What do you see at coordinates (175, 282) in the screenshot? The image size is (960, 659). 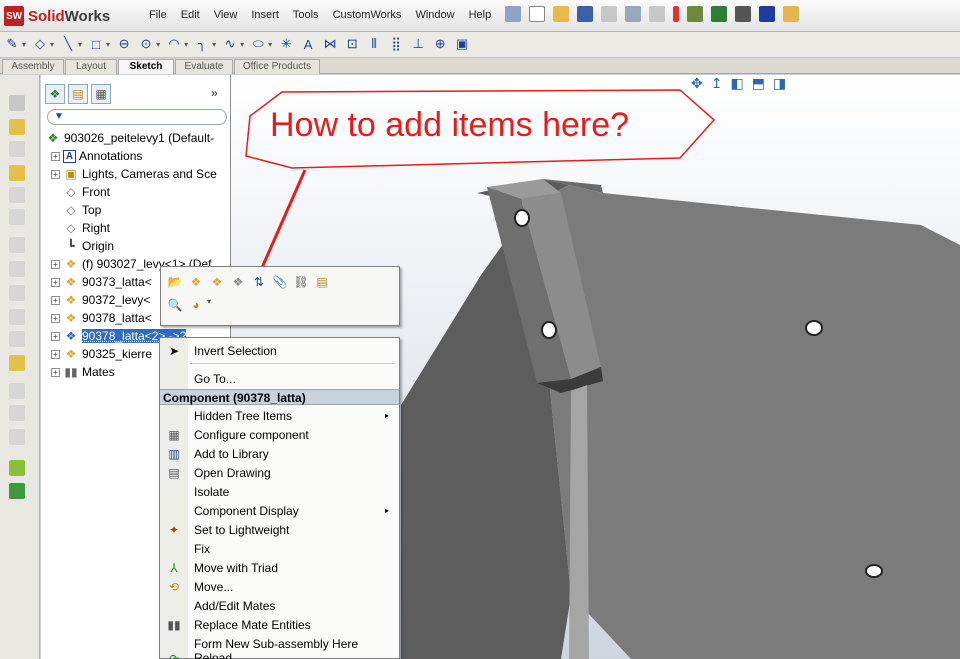 I see `open-part-icon: 📂` at bounding box center [175, 282].